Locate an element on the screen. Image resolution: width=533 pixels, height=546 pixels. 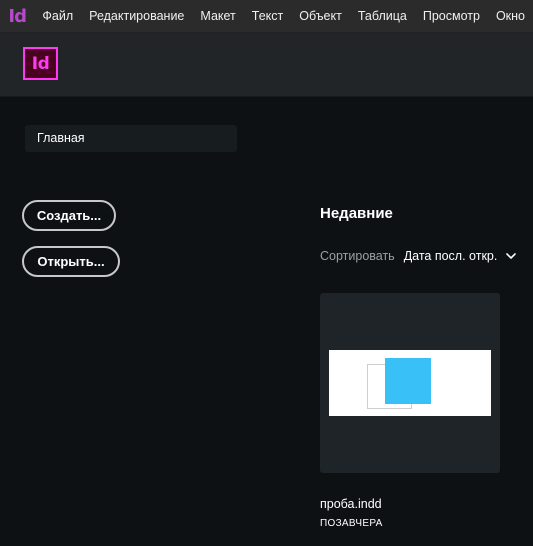
menu-table: Таблица is located at coordinates (382, 16).